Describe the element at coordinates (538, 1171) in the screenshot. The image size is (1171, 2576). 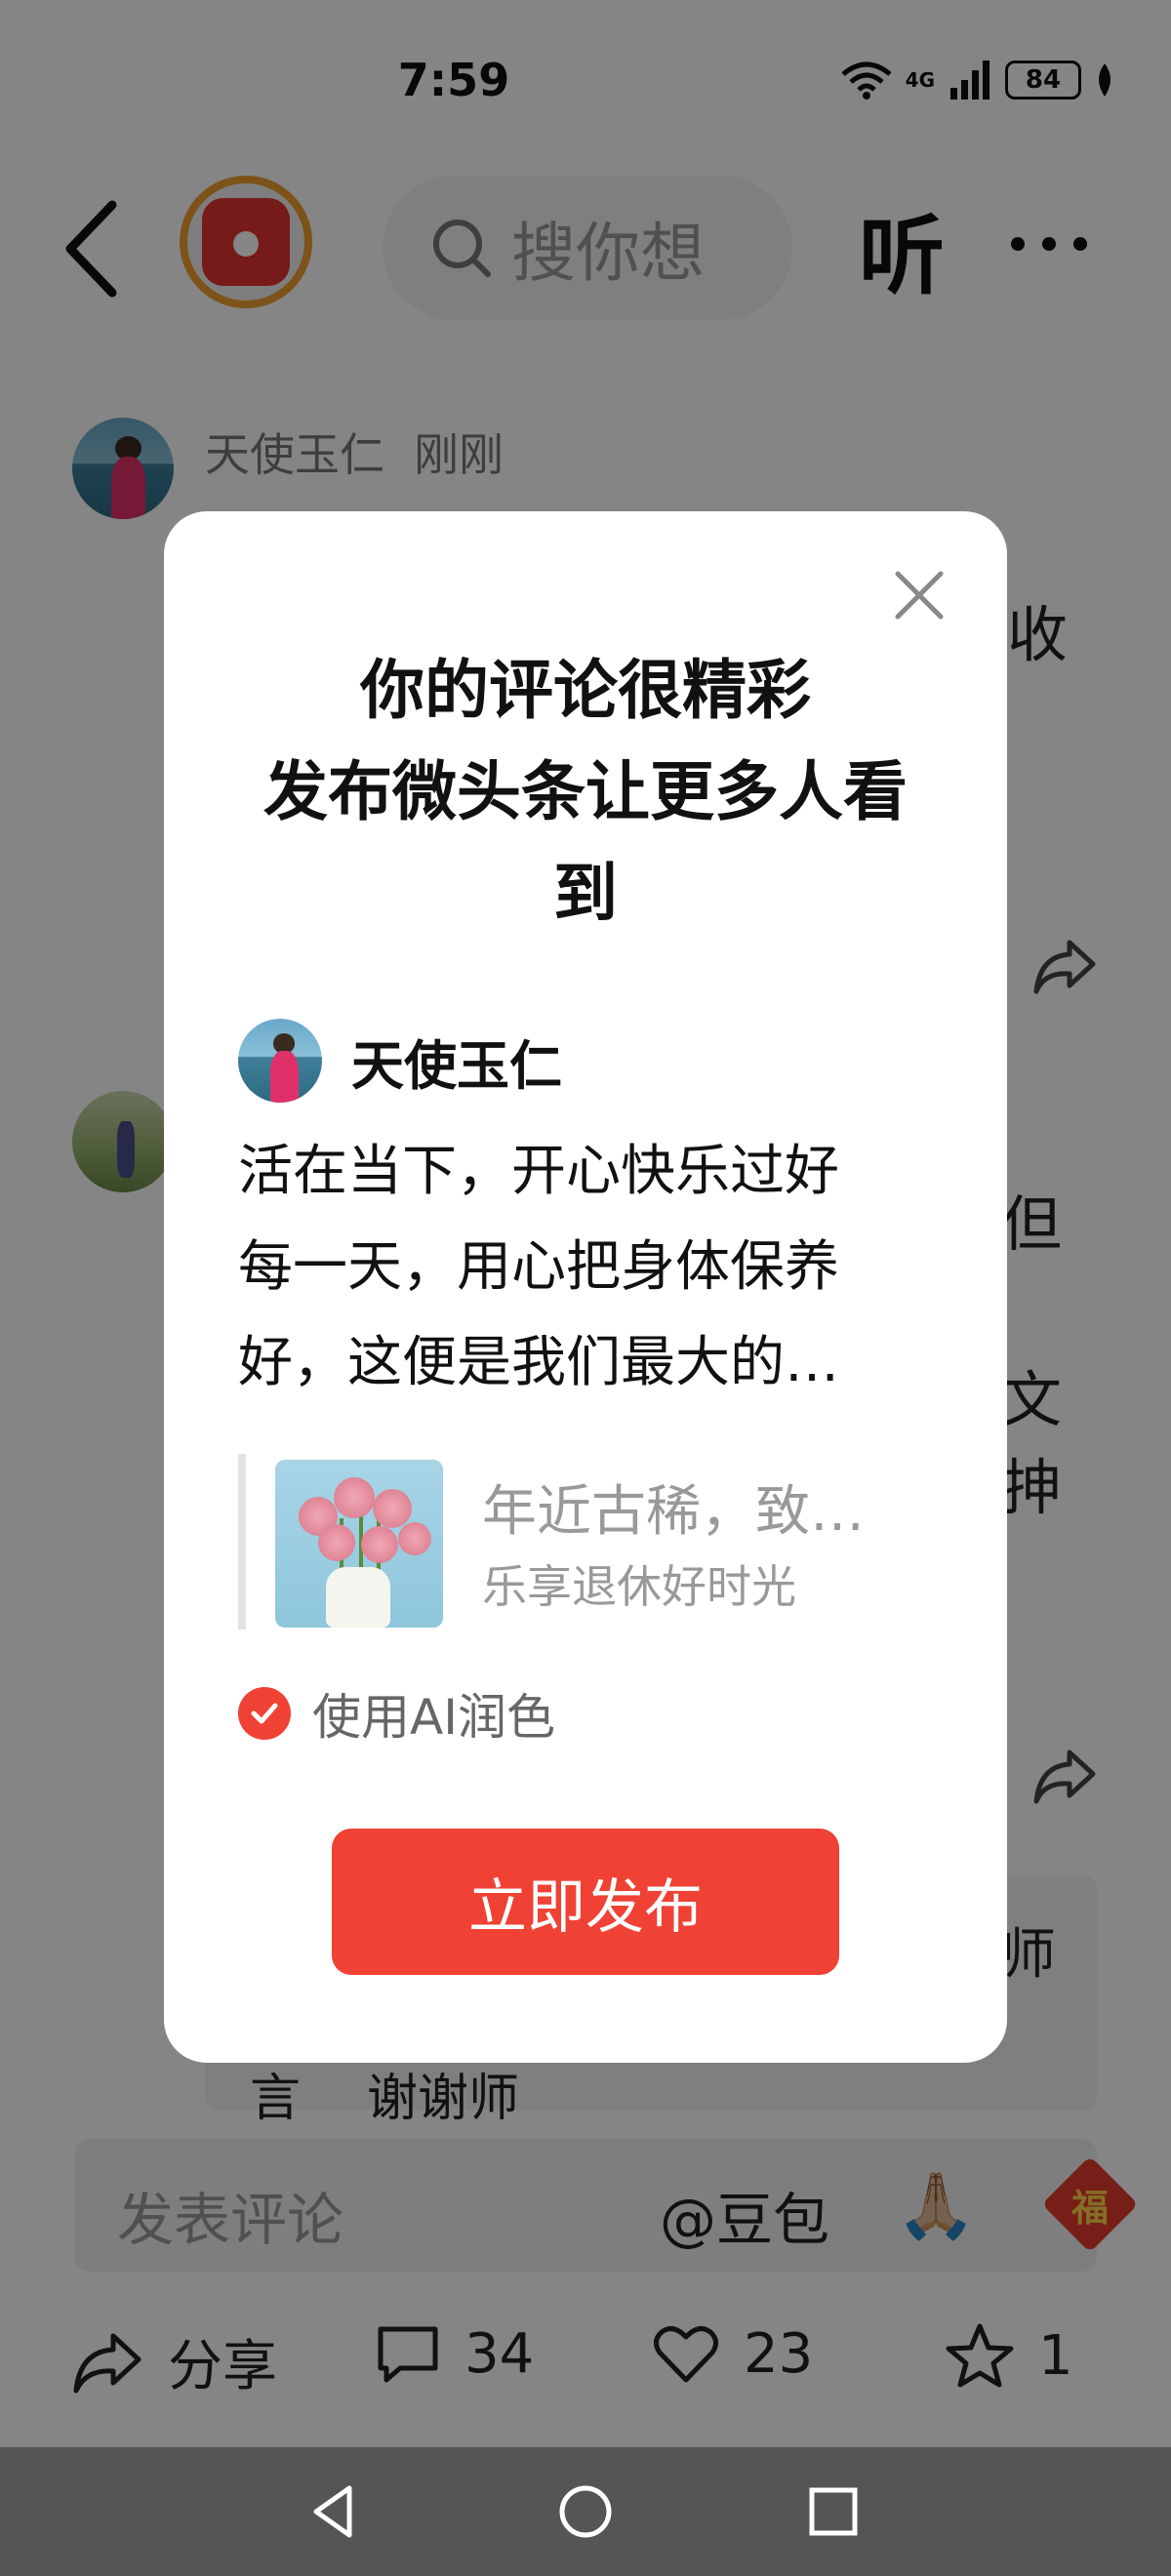
I see `dialog-text-line: 活在当下，开心快乐过好` at that location.